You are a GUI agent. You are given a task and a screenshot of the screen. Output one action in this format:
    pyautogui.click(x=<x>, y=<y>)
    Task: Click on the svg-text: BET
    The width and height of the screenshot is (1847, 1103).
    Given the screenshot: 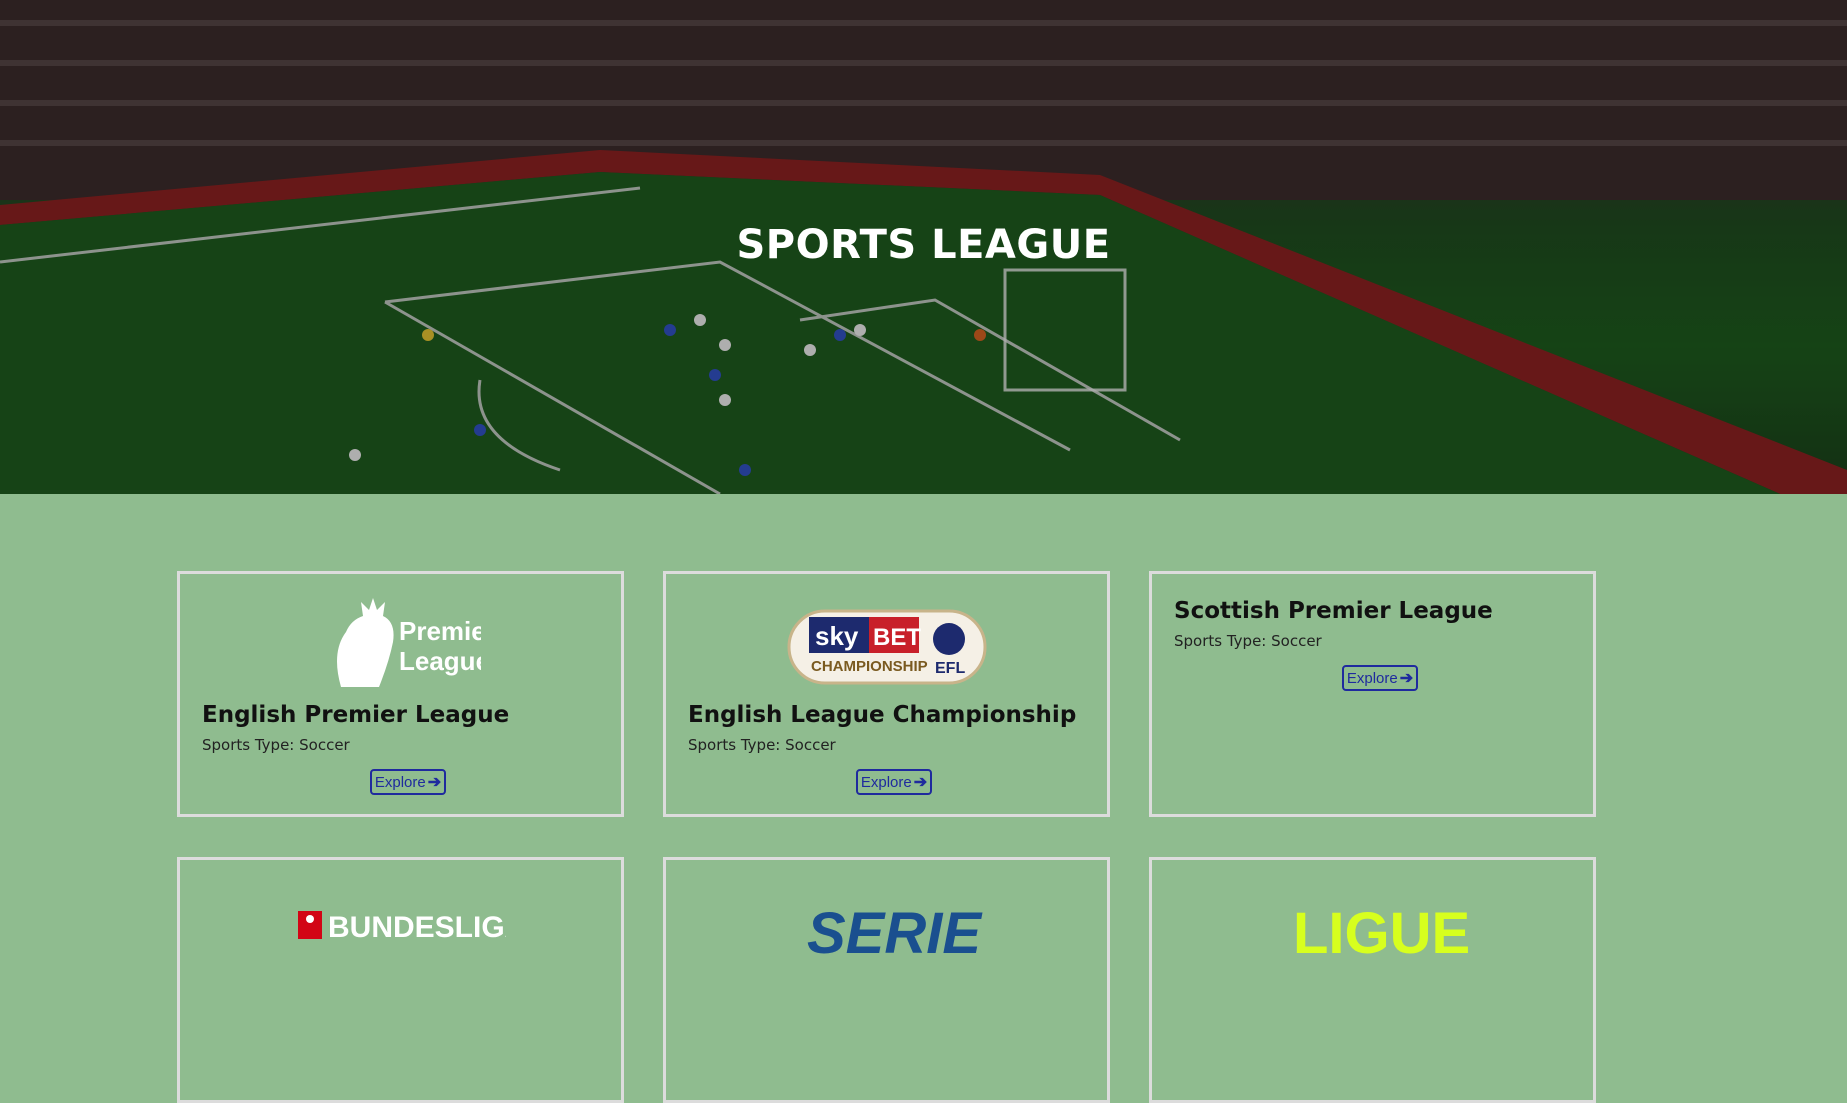 What is the action you would take?
    pyautogui.click(x=897, y=637)
    